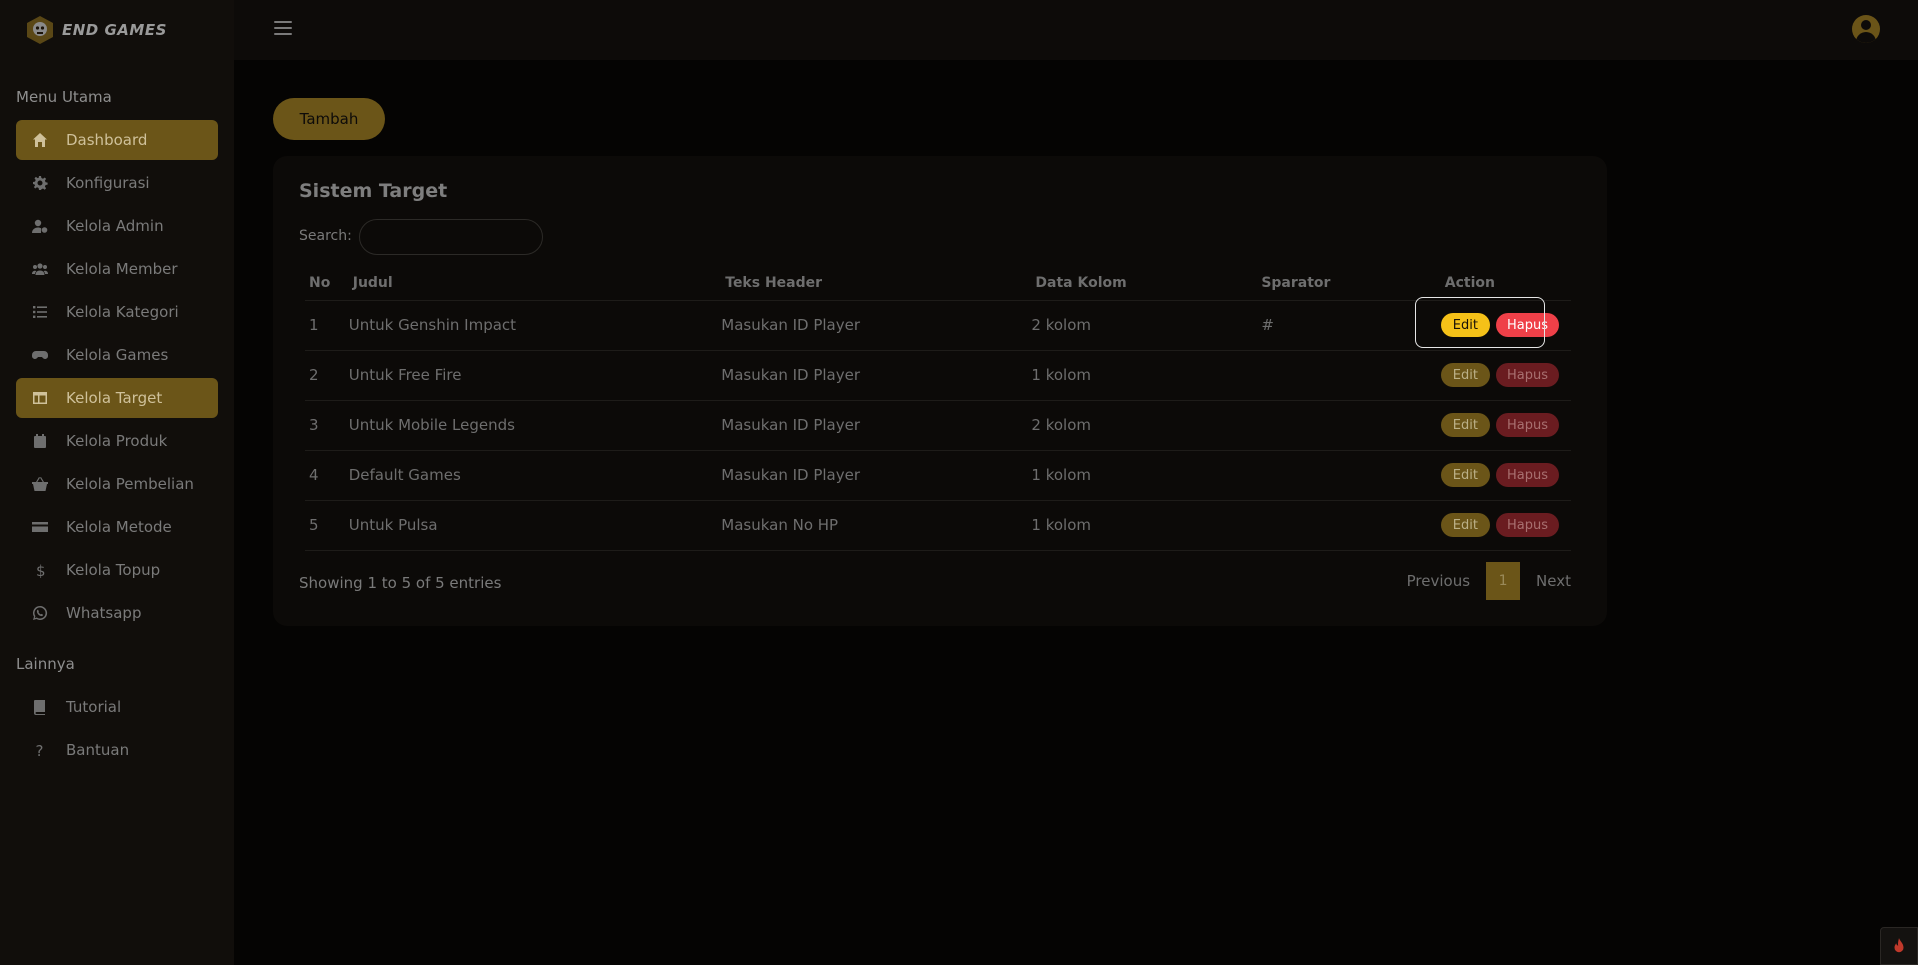 This screenshot has height=965, width=1918. Describe the element at coordinates (1553, 581) in the screenshot. I see `pagination-next: Next` at that location.